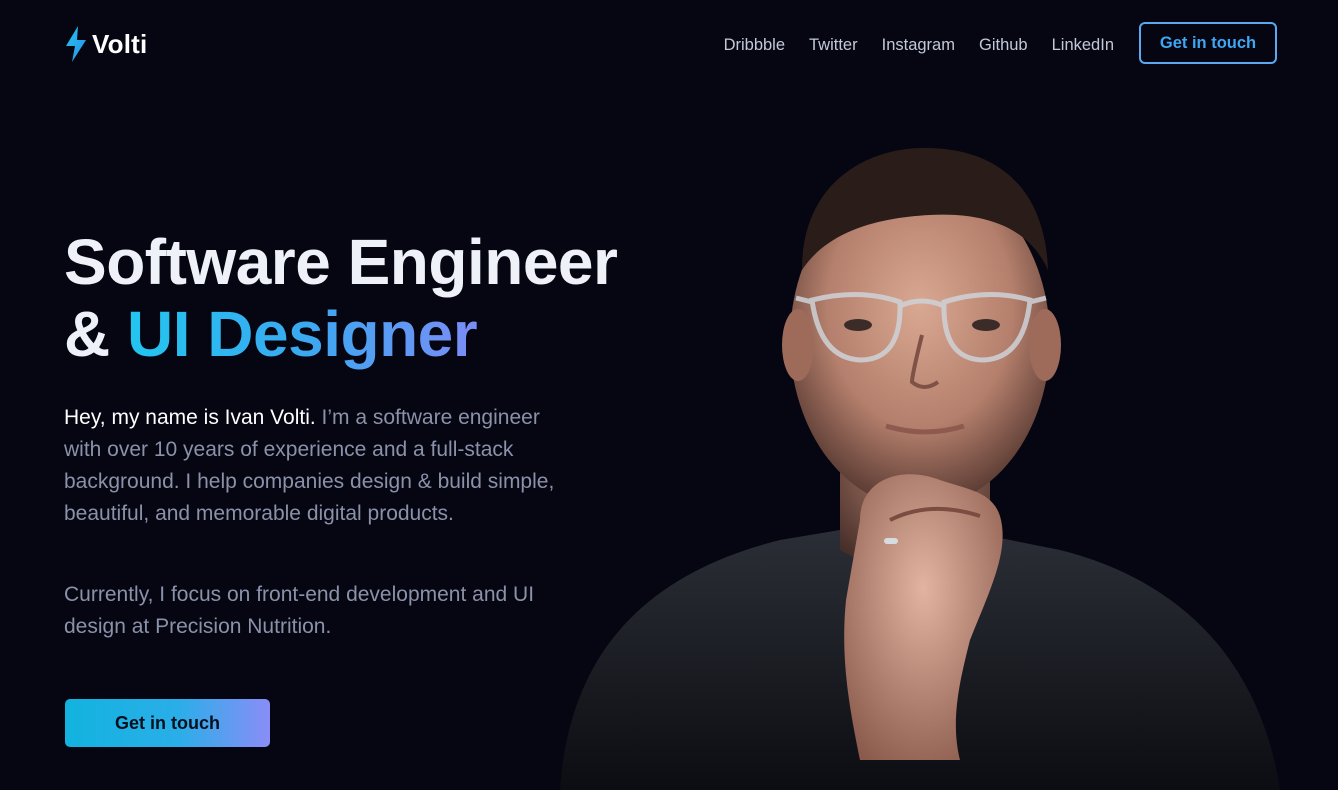  What do you see at coordinates (76, 44) in the screenshot?
I see `lightning-bolt-icon` at bounding box center [76, 44].